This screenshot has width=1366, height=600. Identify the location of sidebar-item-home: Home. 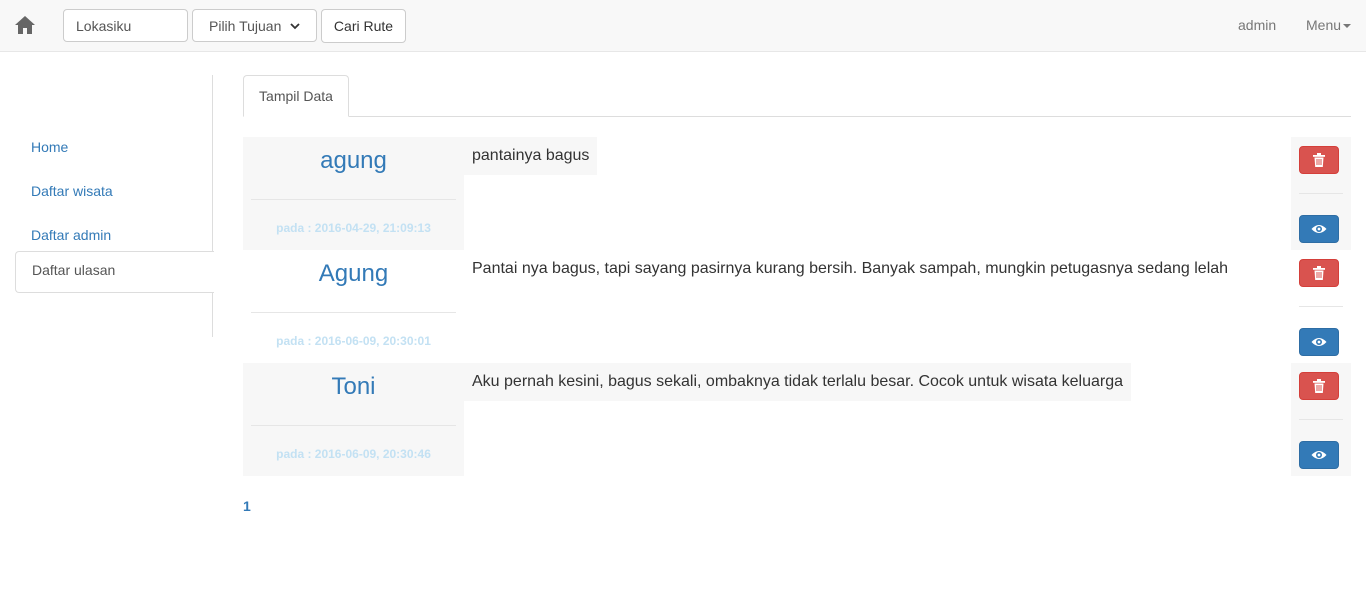
(114, 150).